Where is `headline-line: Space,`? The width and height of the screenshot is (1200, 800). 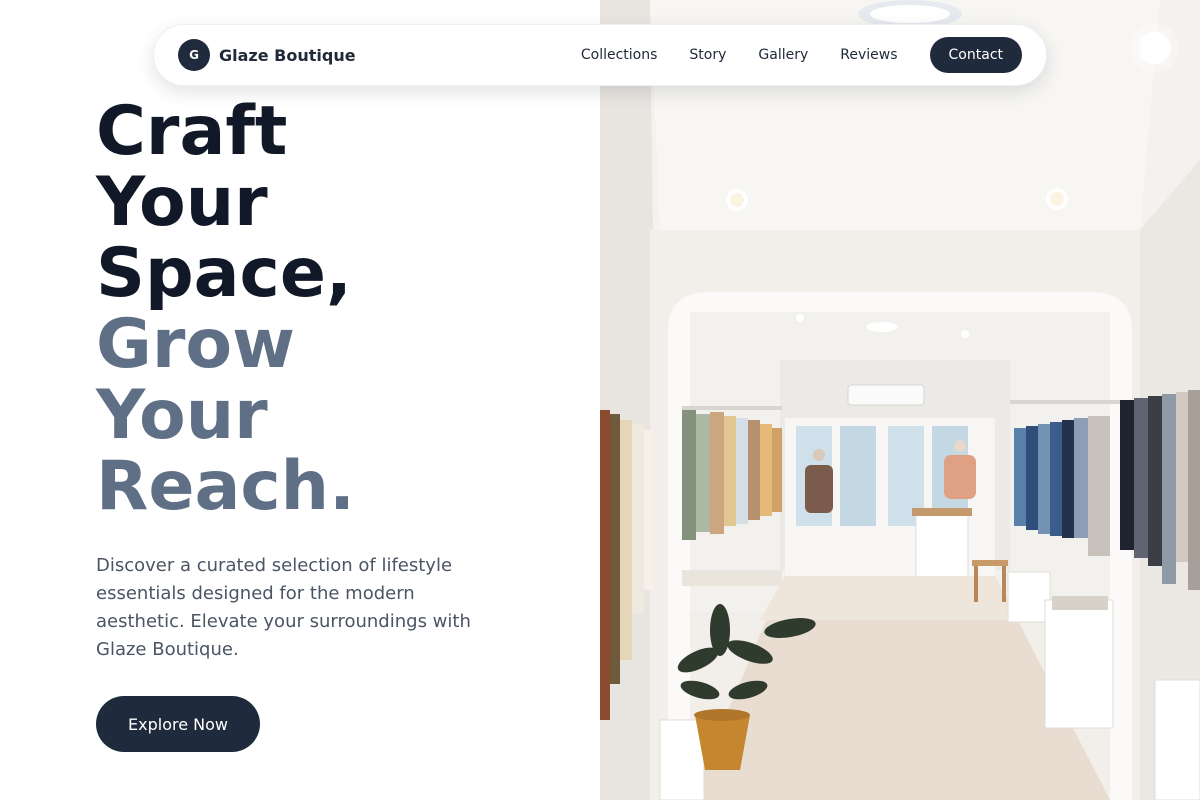 headline-line: Space, is located at coordinates (224, 273).